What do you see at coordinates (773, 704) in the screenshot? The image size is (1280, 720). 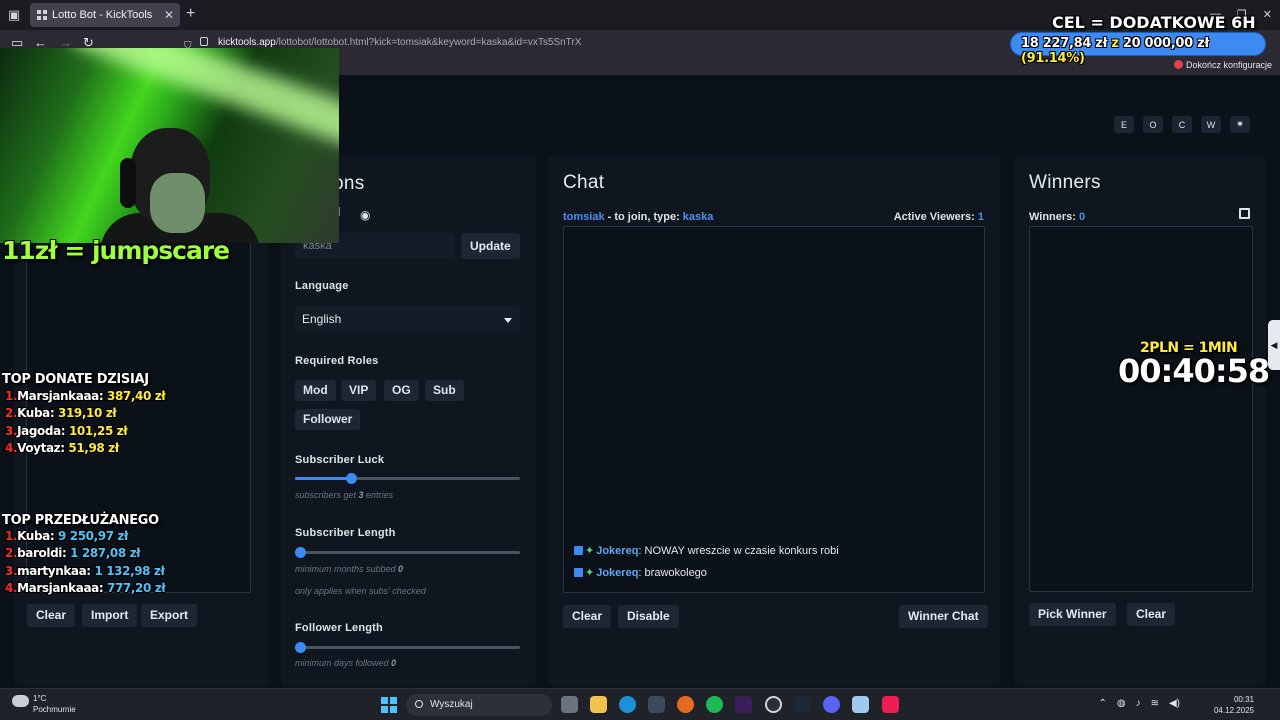 I see `obs-icon` at bounding box center [773, 704].